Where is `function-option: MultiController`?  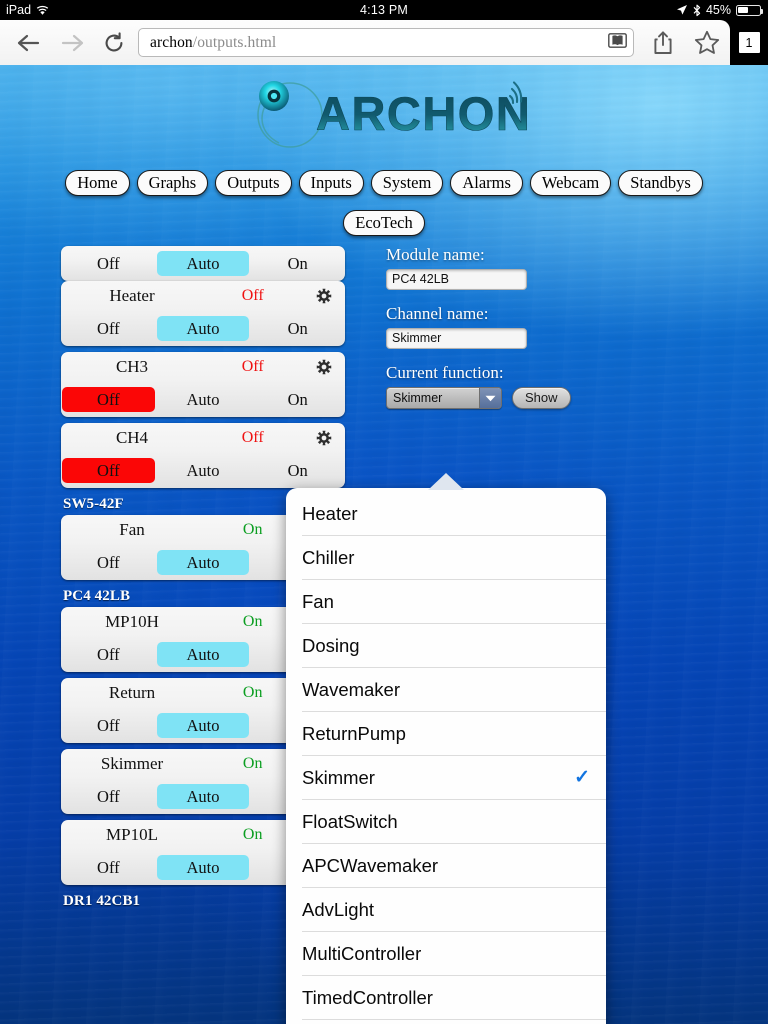 function-option: MultiController is located at coordinates (454, 954).